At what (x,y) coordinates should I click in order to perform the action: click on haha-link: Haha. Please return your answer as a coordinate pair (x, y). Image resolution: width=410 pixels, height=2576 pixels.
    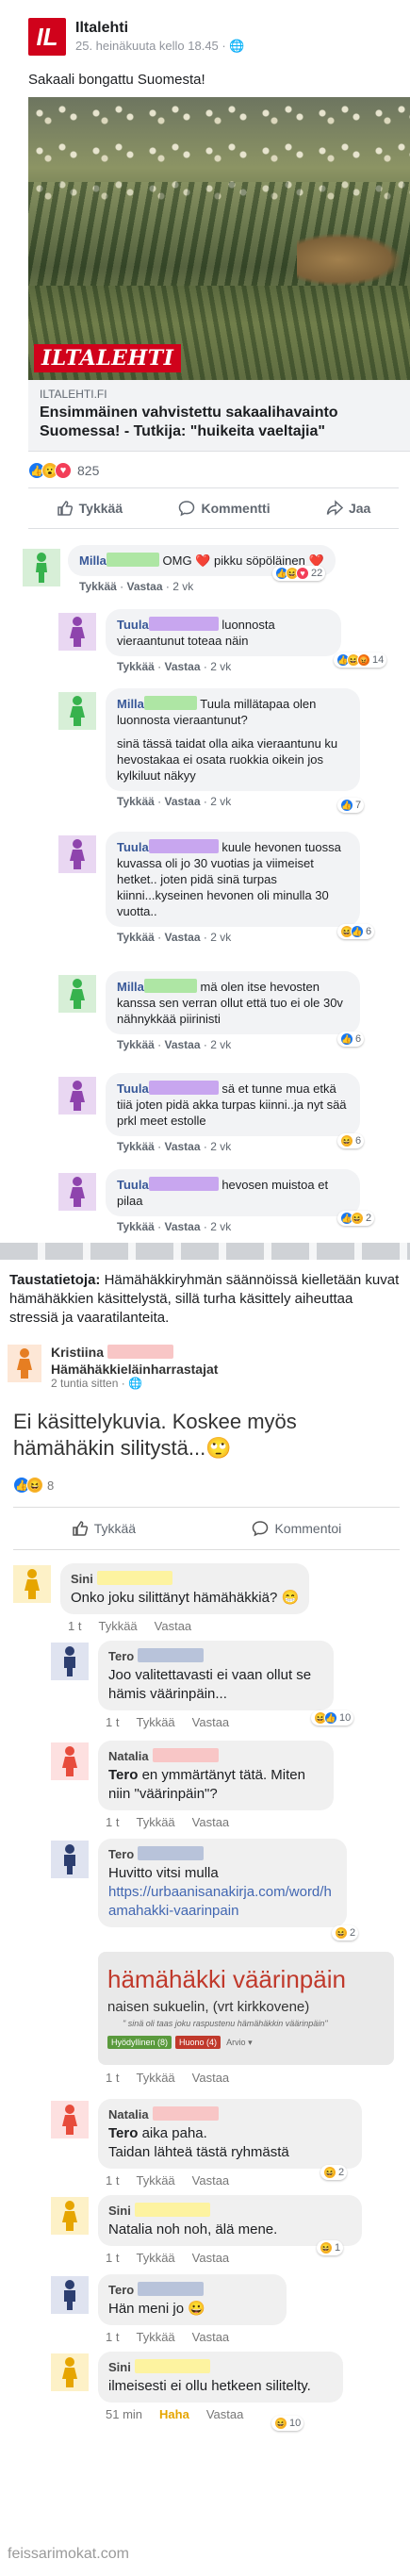
    Looking at the image, I should click on (174, 2414).